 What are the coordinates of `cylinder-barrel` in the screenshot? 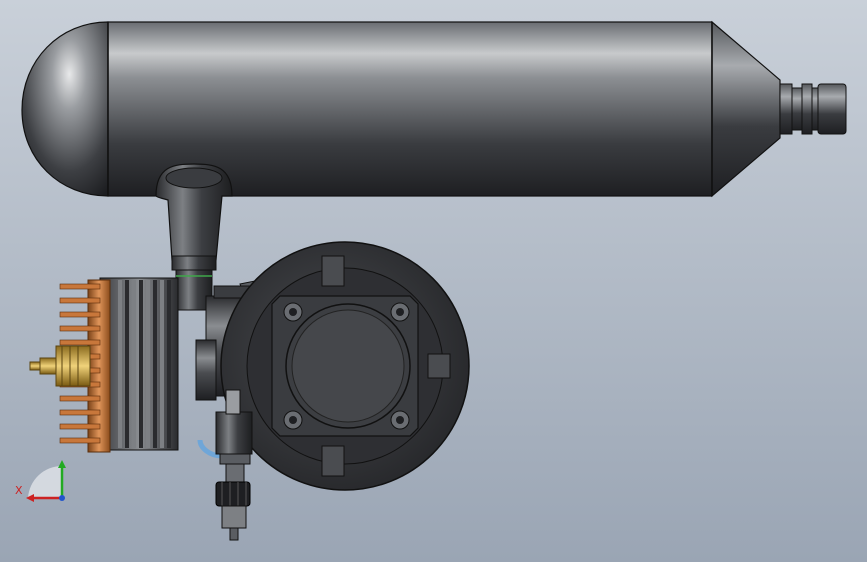 It's located at (139, 364).